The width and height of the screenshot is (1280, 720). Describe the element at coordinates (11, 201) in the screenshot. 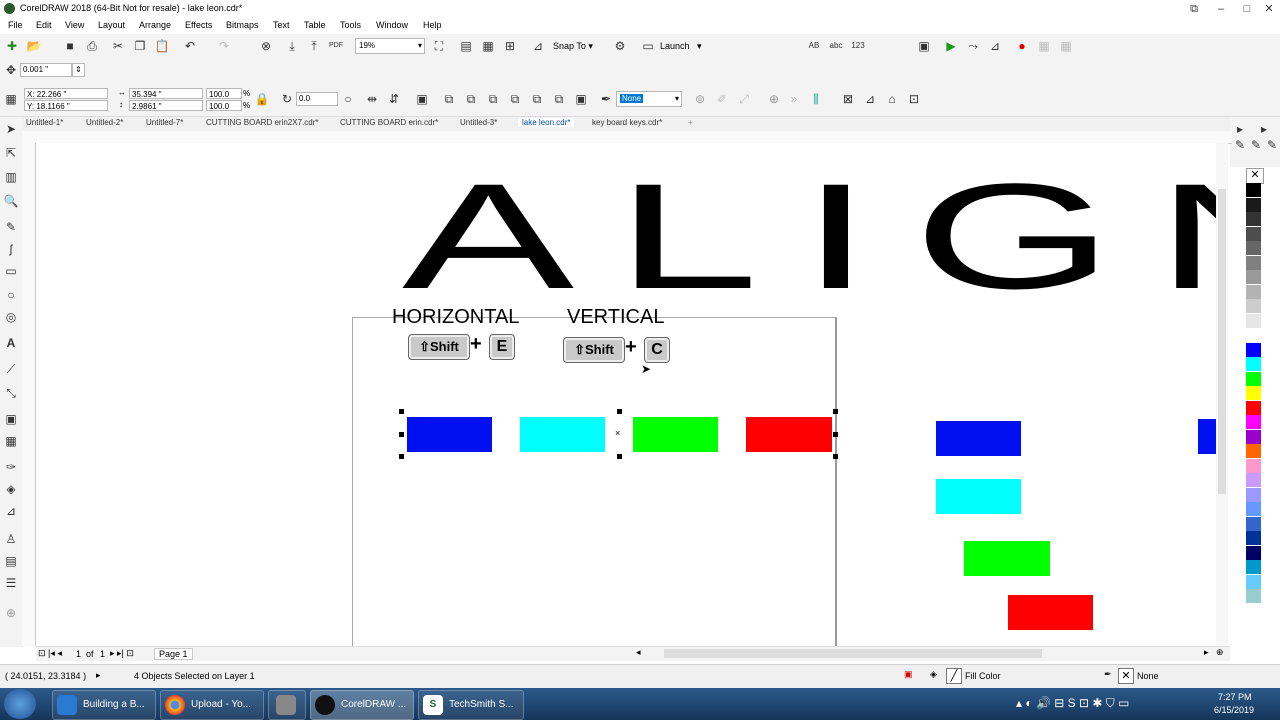

I see `zoom-tool-icon: 🔍` at that location.